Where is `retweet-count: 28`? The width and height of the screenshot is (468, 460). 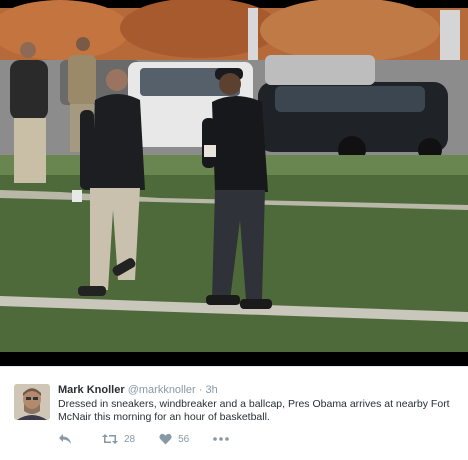 retweet-count: 28 is located at coordinates (130, 439).